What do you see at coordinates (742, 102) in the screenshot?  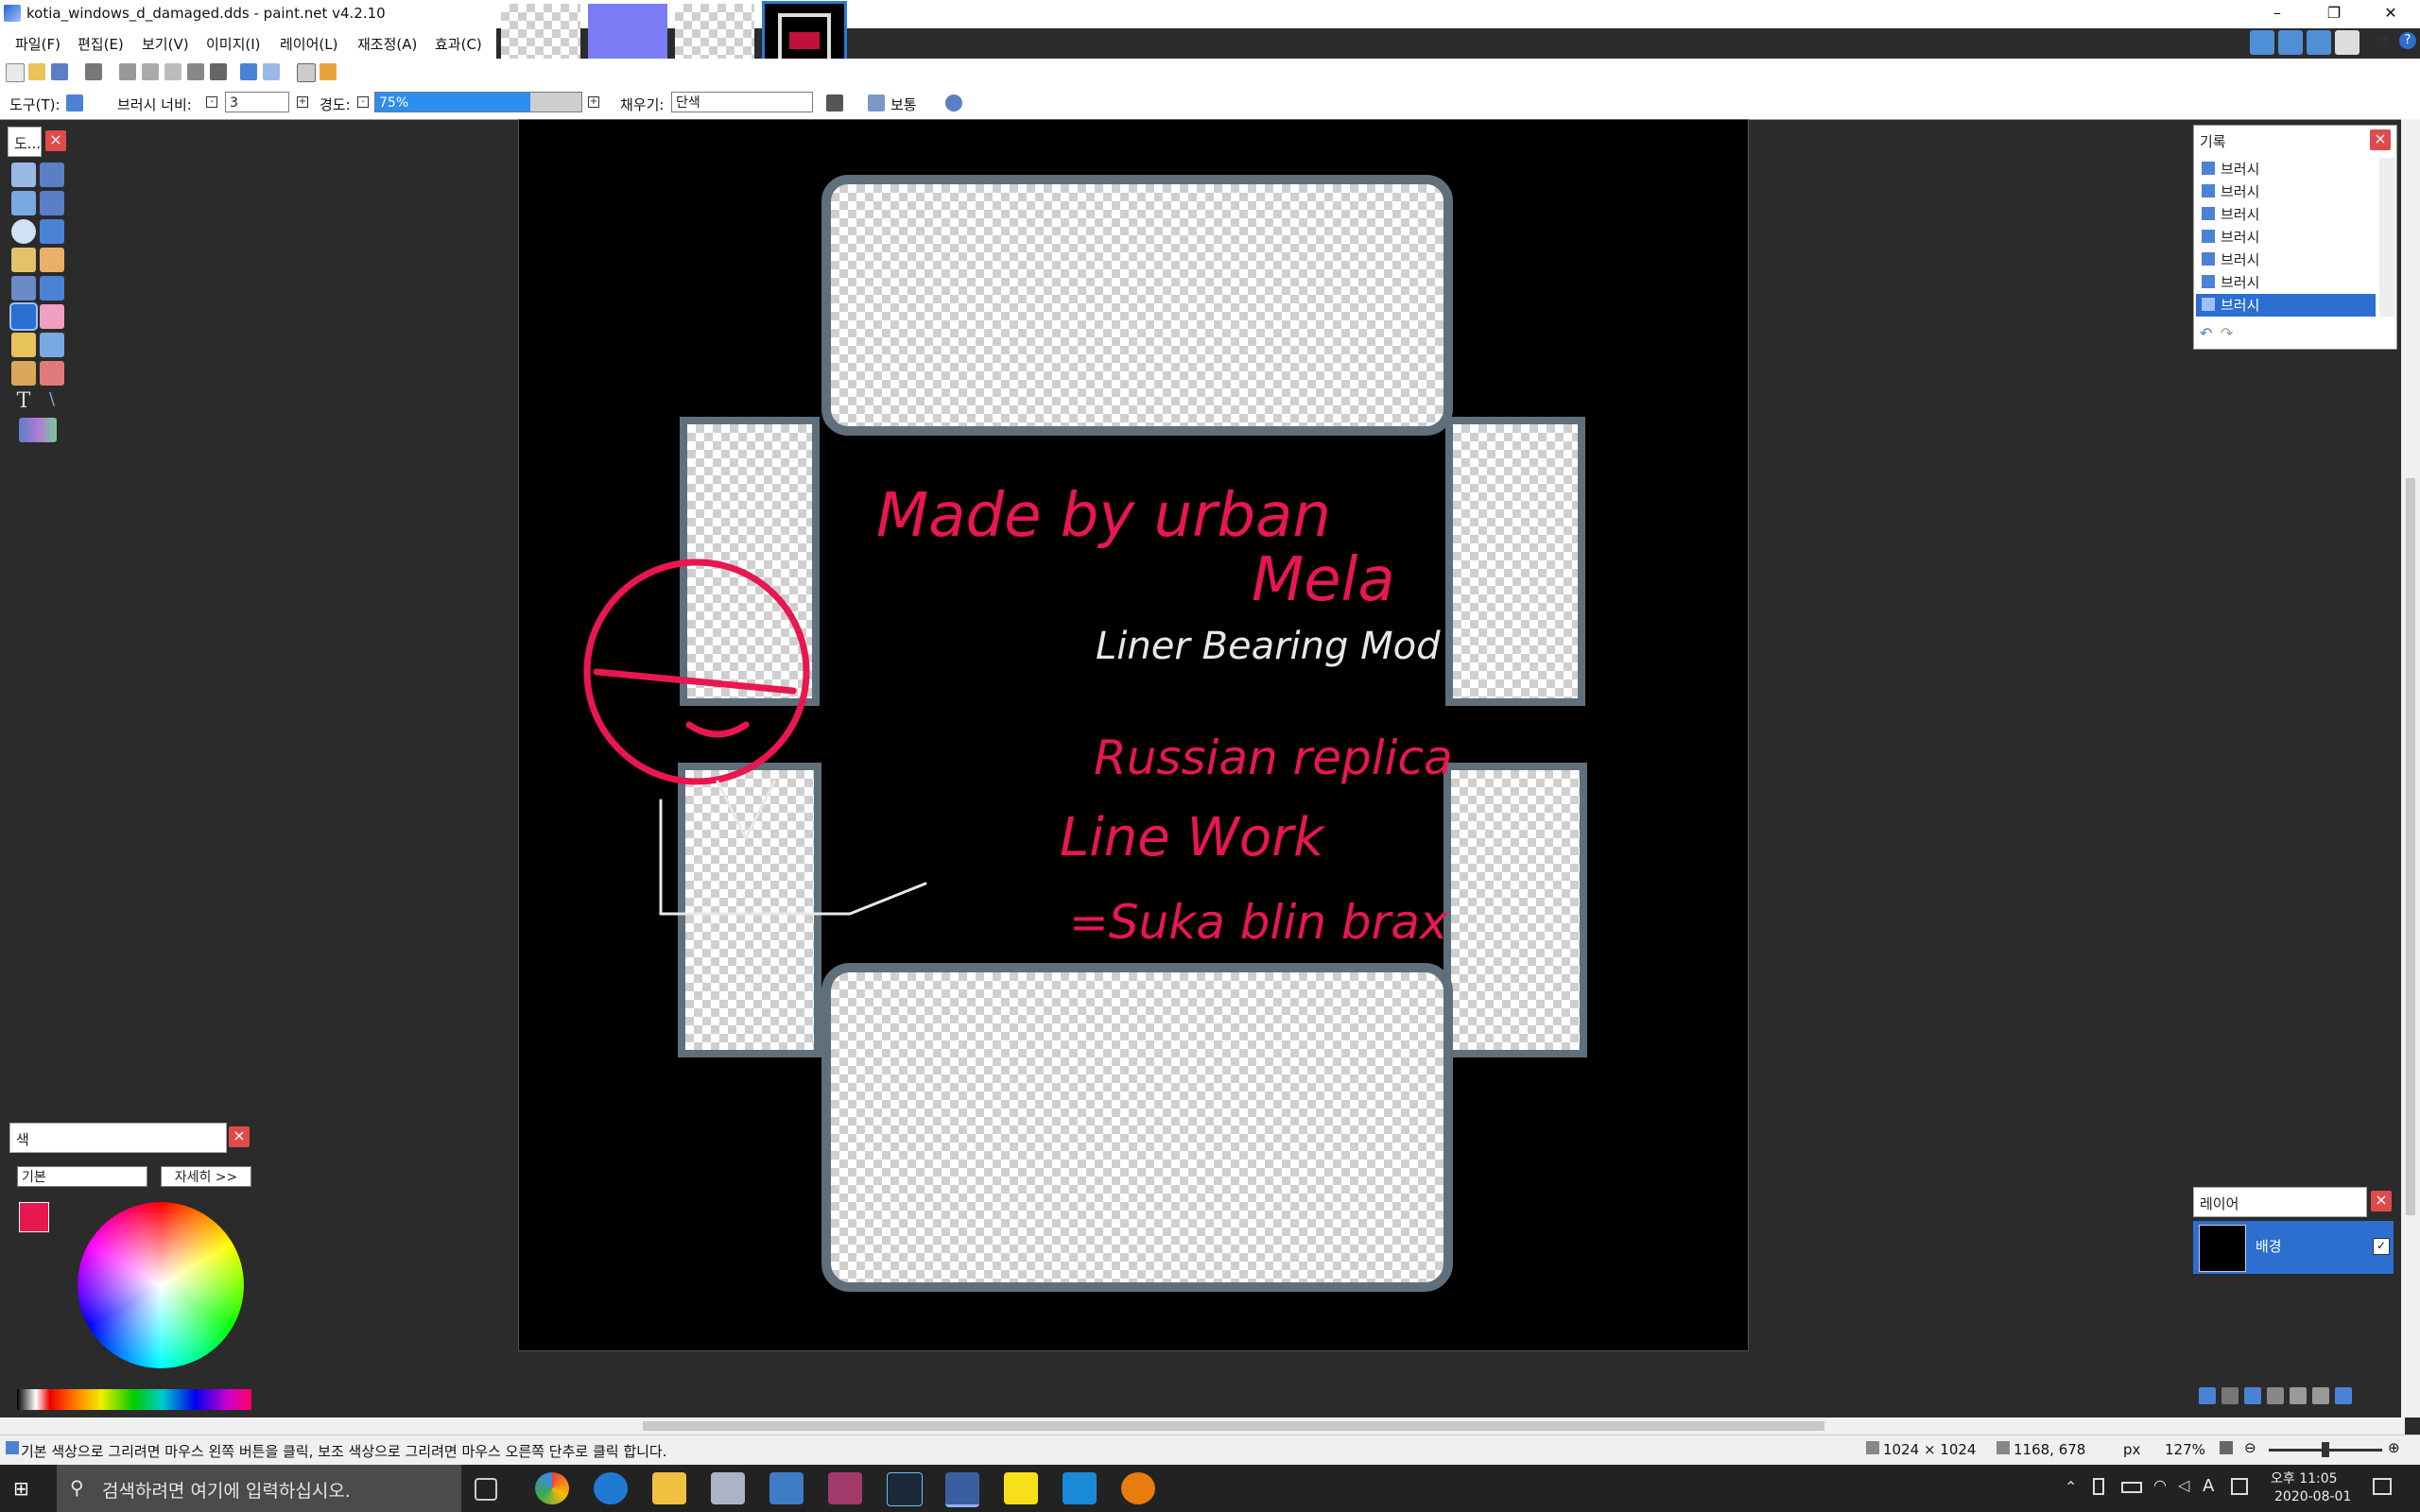 I see `fill-select: 단색` at bounding box center [742, 102].